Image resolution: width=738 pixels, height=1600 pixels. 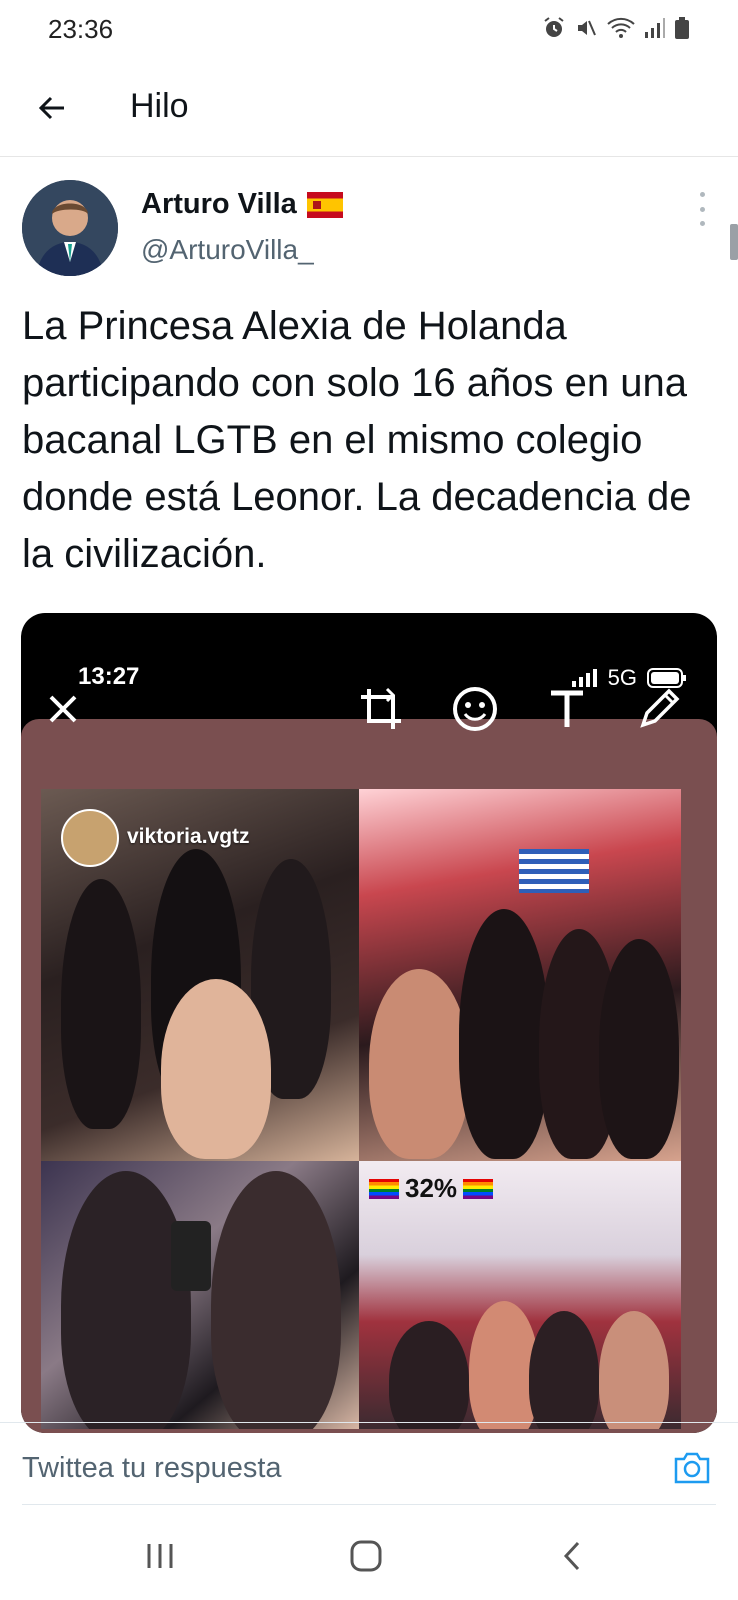 What do you see at coordinates (369, 1422) in the screenshot?
I see `reply-divider-top` at bounding box center [369, 1422].